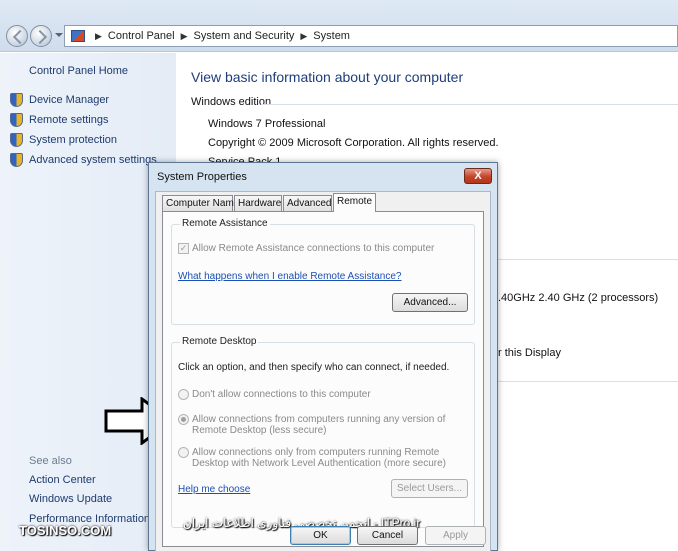 Image resolution: width=678 pixels, height=551 pixels. I want to click on task-label: Device Manager, so click(69, 100).